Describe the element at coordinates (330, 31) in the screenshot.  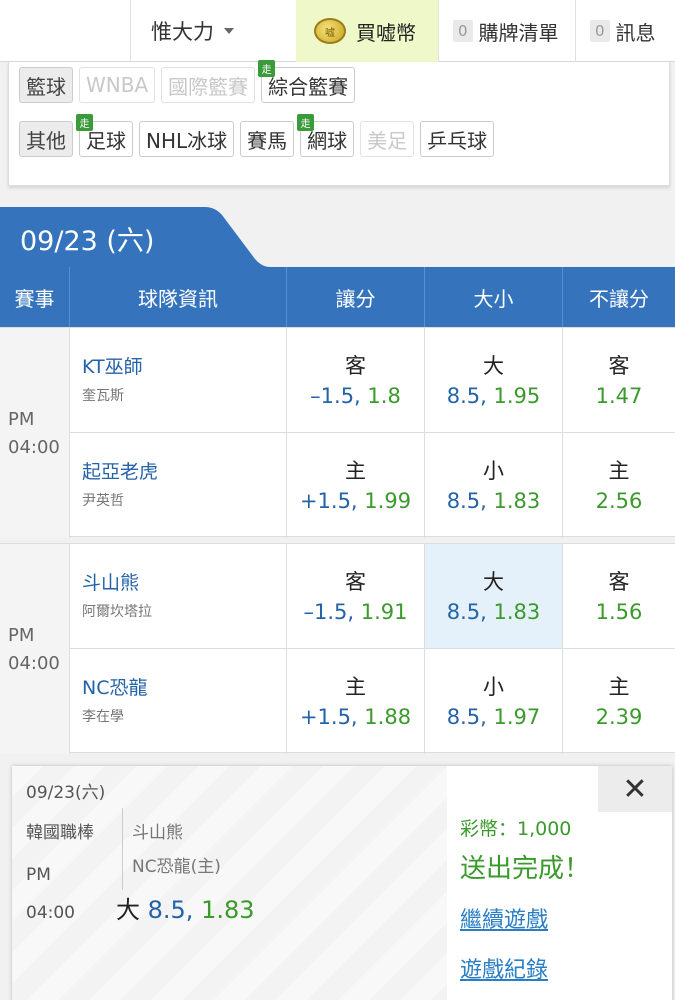
I see `coin-icon: 嘘` at that location.